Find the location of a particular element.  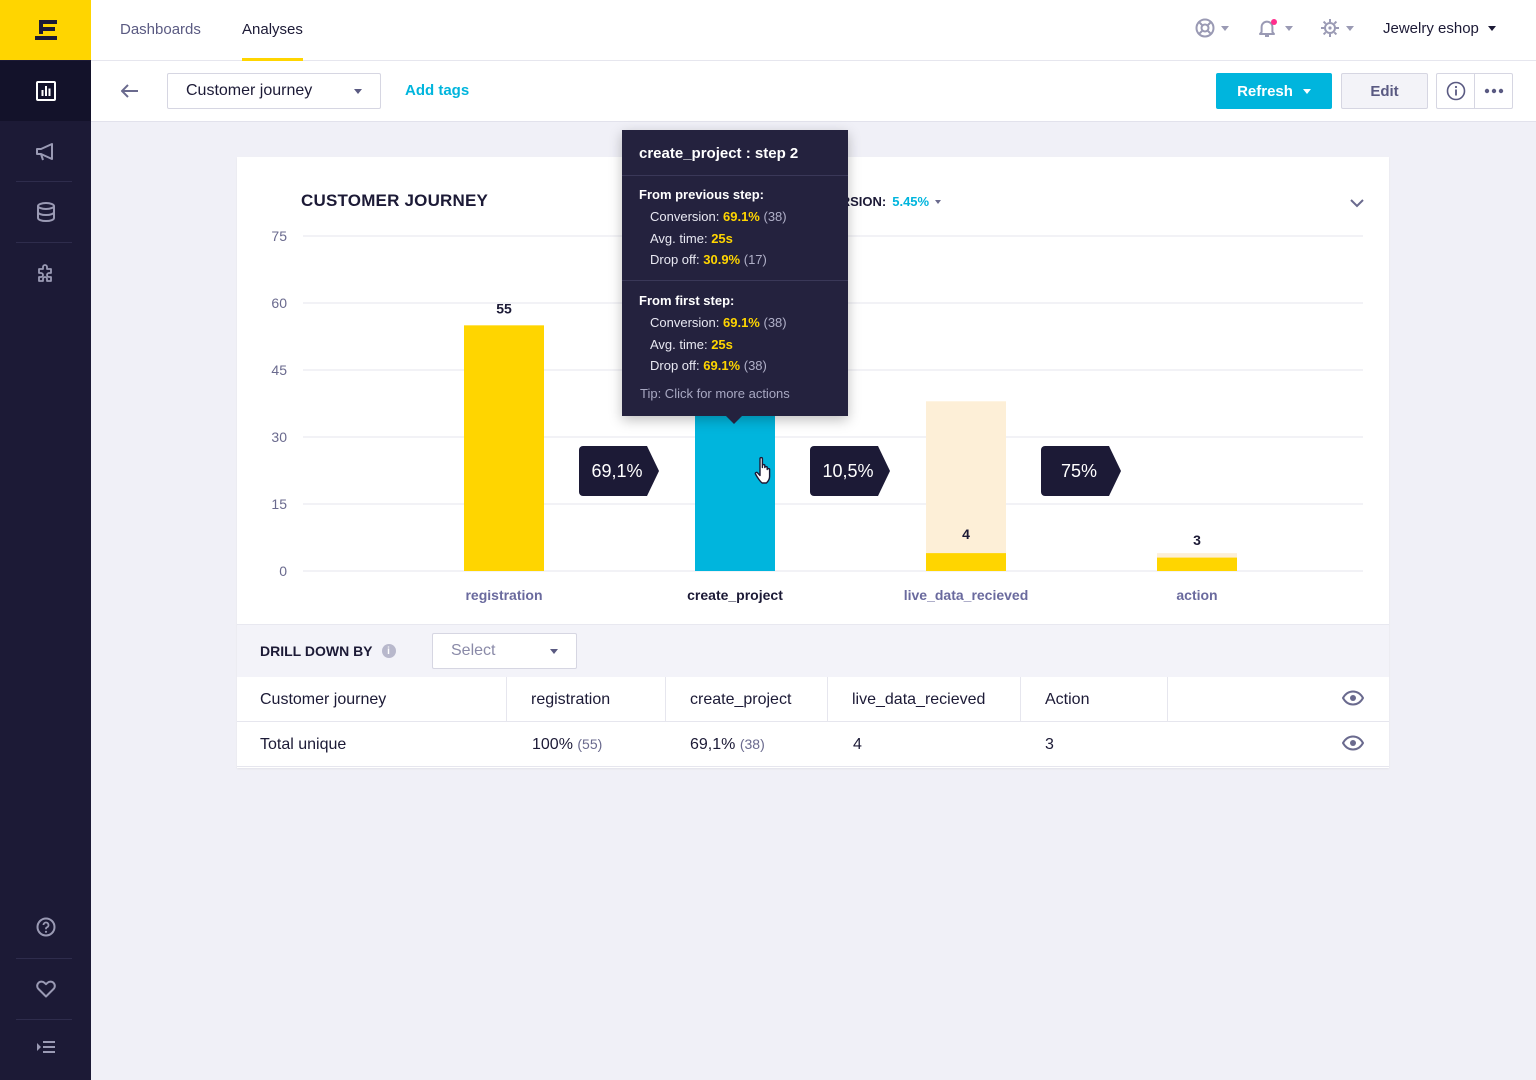

info-icon: i is located at coordinates (388, 651).